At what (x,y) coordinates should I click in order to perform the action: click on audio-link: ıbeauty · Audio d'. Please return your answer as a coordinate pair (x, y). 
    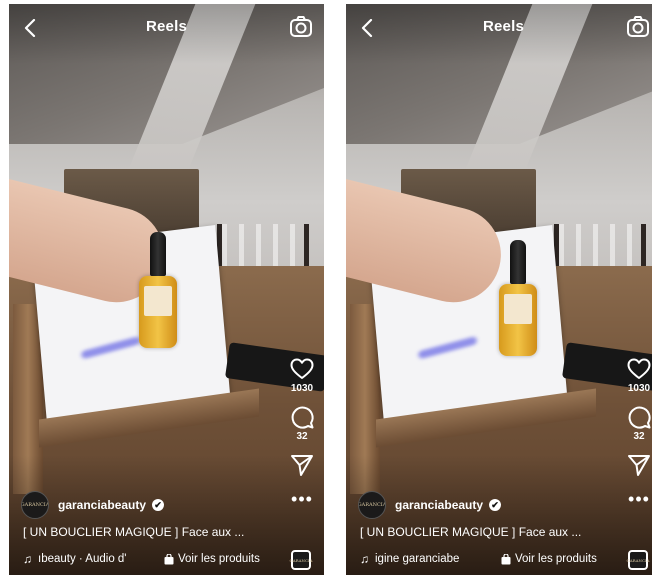
    Looking at the image, I should click on (97, 559).